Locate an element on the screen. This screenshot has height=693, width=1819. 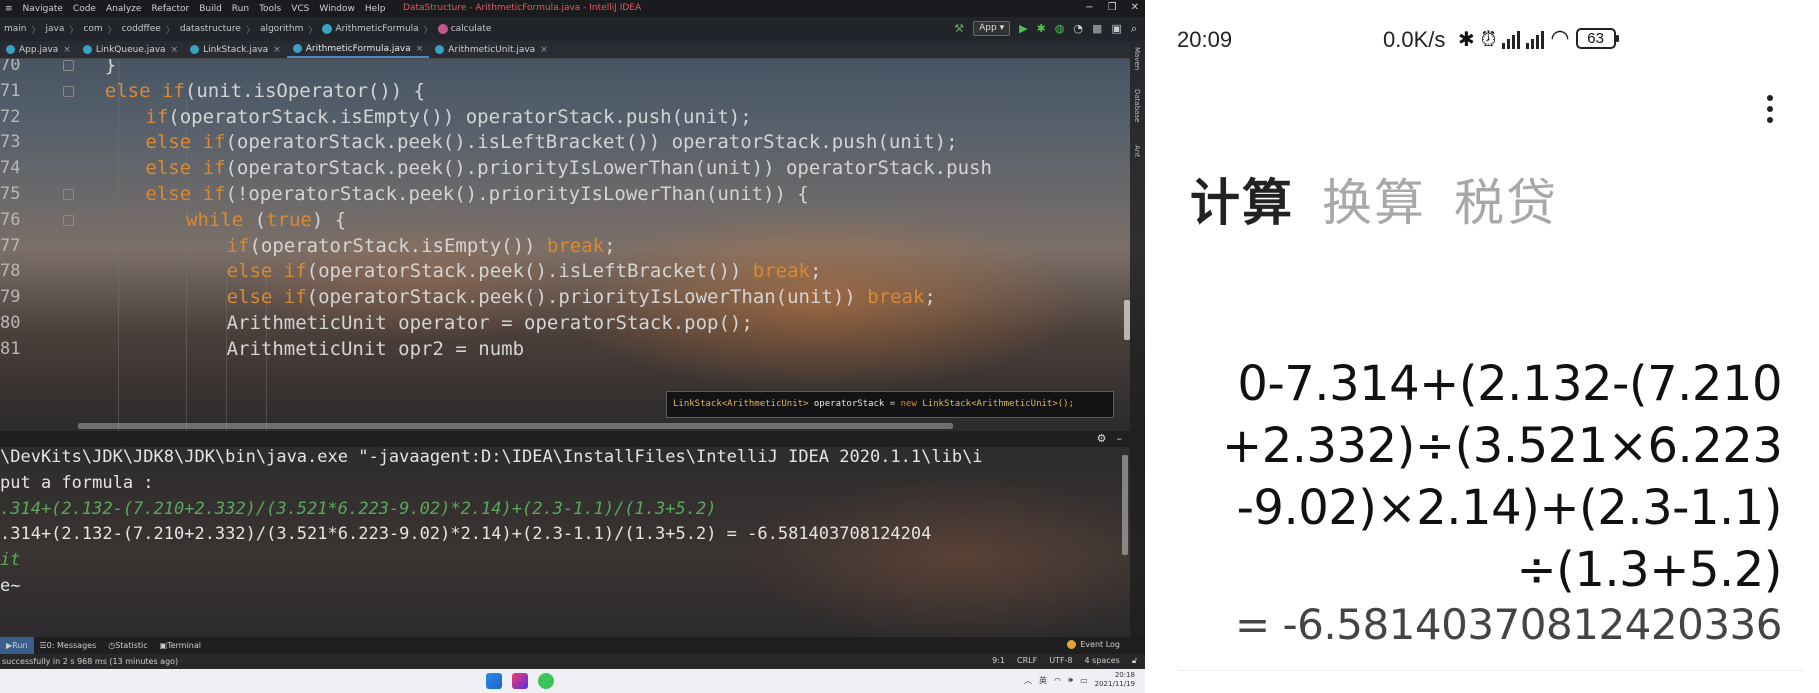
build-hammer-icon: ⚒ is located at coordinates (959, 28).